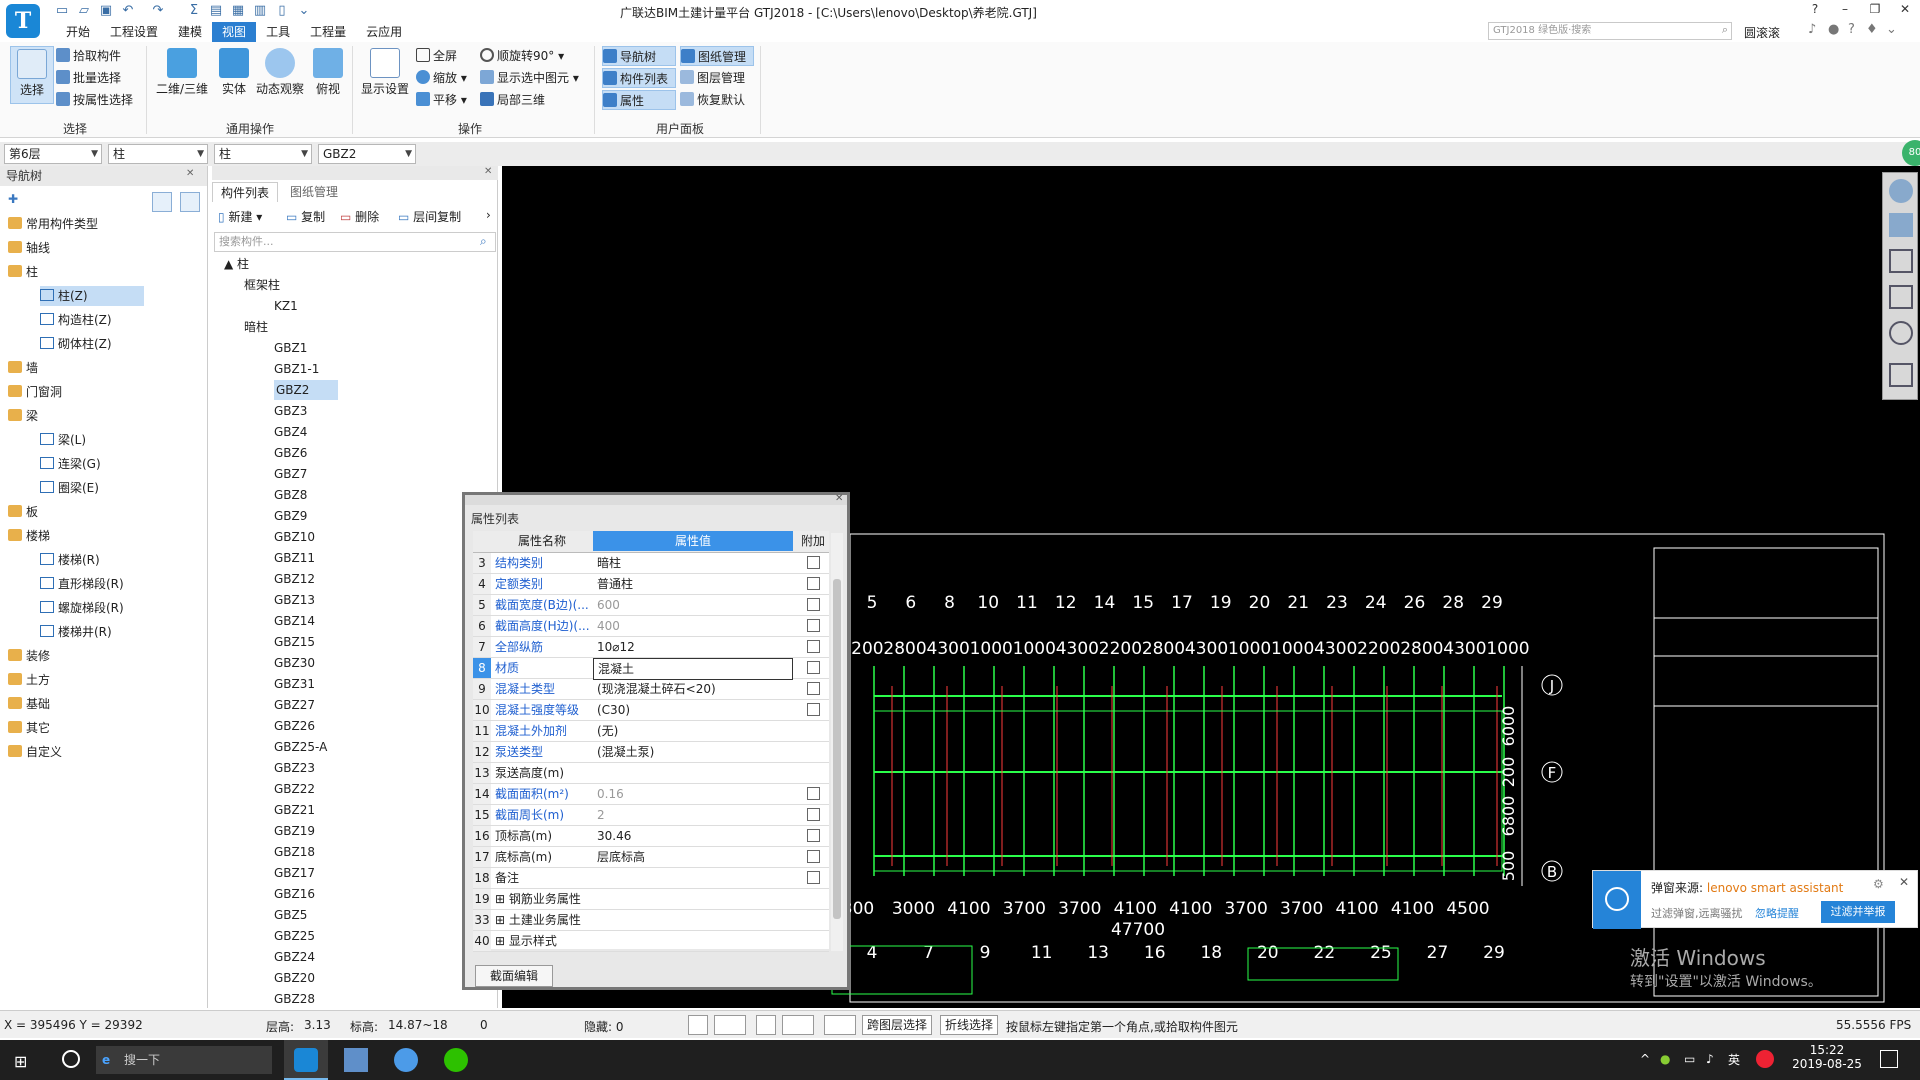 The height and width of the screenshot is (1080, 1920). Describe the element at coordinates (53, 224) in the screenshot. I see `nav-tree-folder: 常用构件类型` at that location.